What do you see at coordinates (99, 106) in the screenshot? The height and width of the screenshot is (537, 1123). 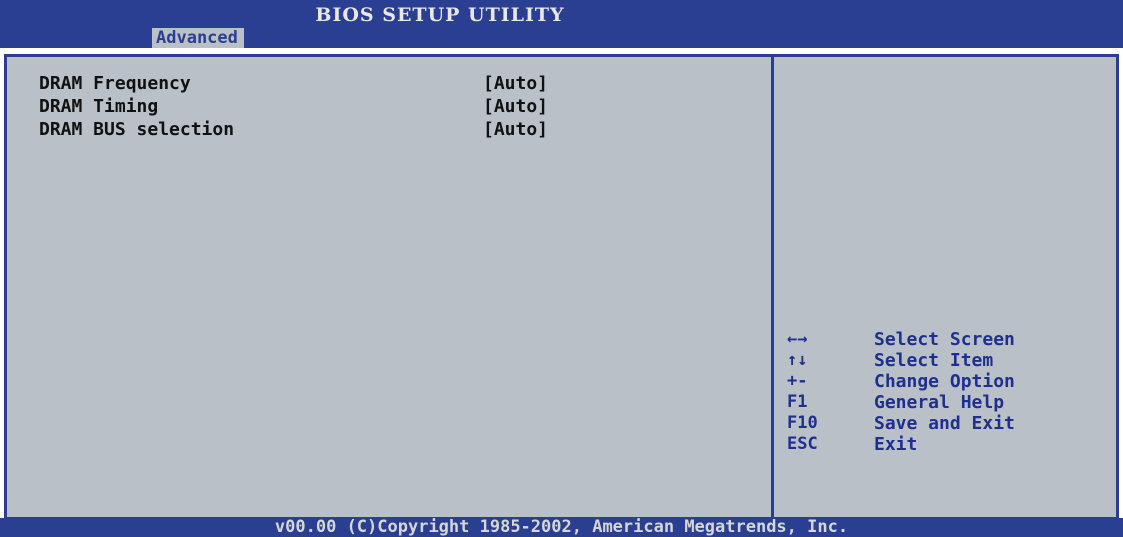 I see `setting-label: DRAM Timing` at bounding box center [99, 106].